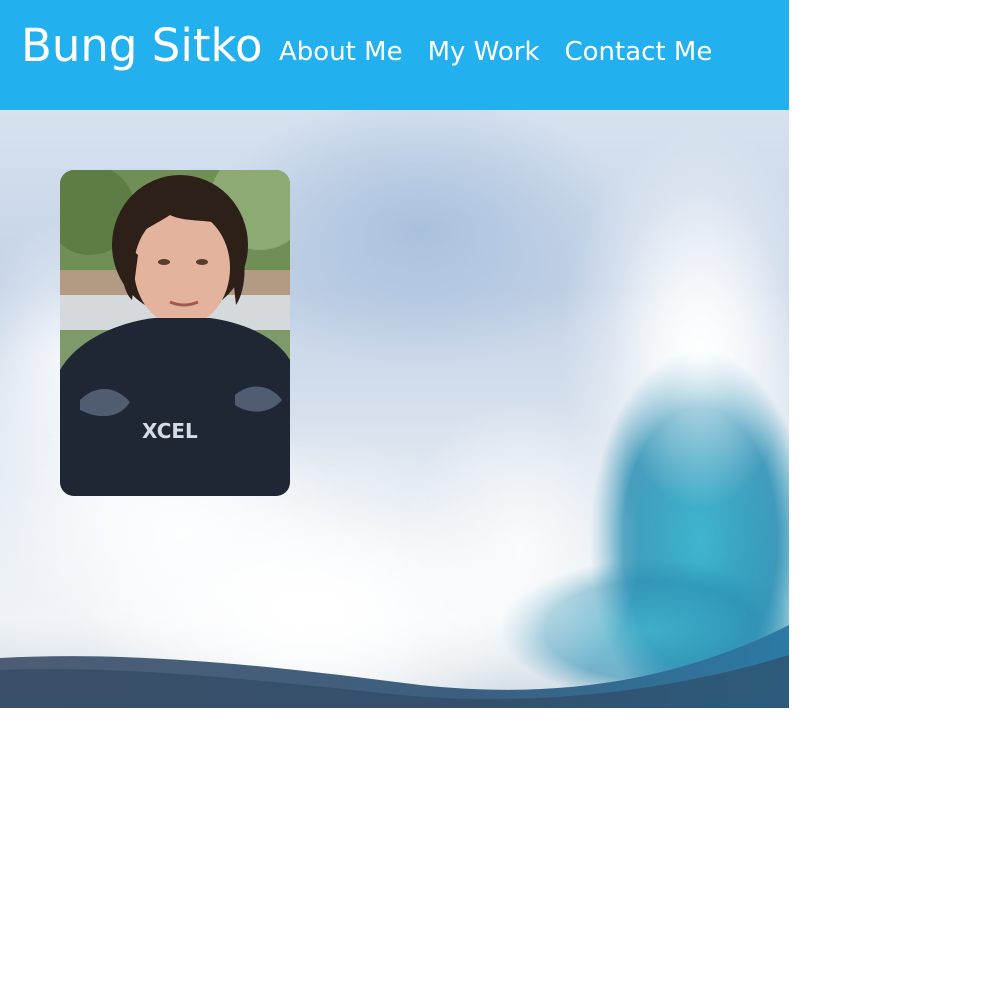 This screenshot has width=1000, height=1000. I want to click on person-portrait-image: XCEL, so click(175, 333).